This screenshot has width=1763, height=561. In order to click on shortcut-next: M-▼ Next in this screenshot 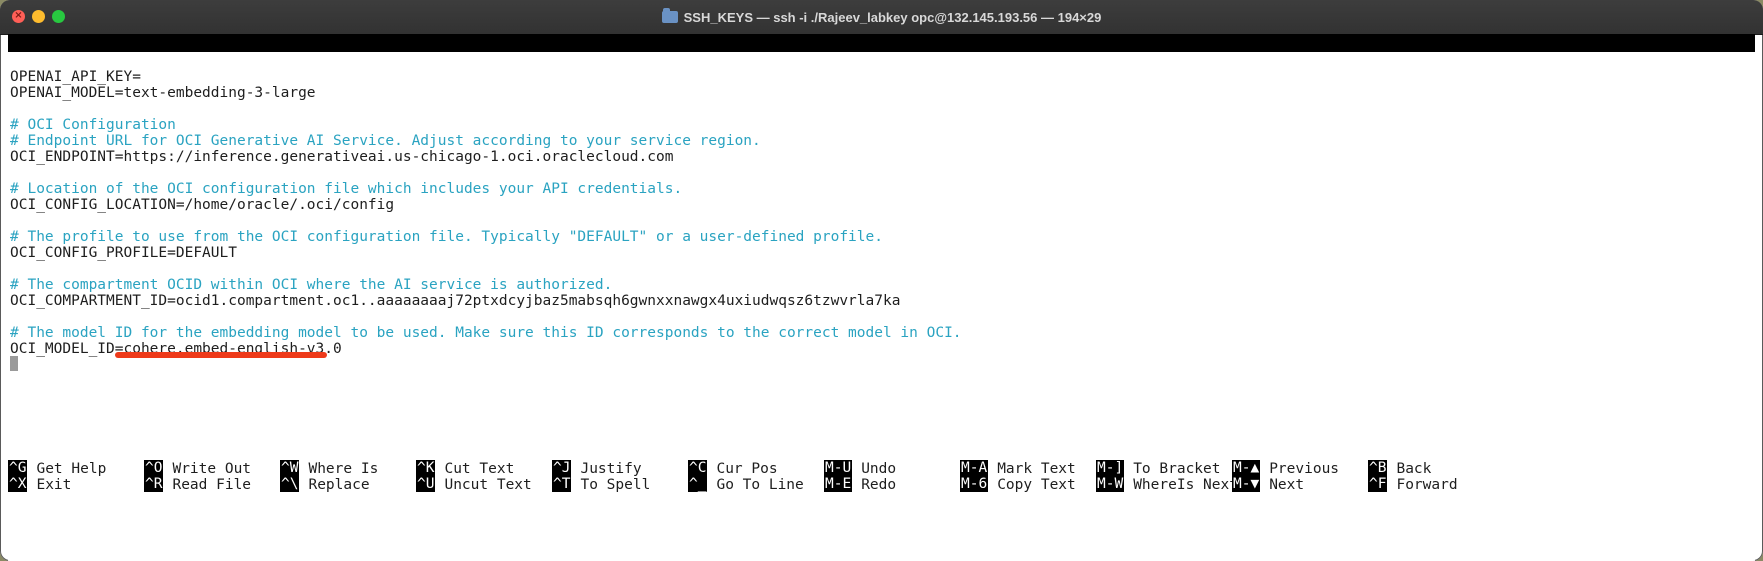, I will do `click(1268, 485)`.